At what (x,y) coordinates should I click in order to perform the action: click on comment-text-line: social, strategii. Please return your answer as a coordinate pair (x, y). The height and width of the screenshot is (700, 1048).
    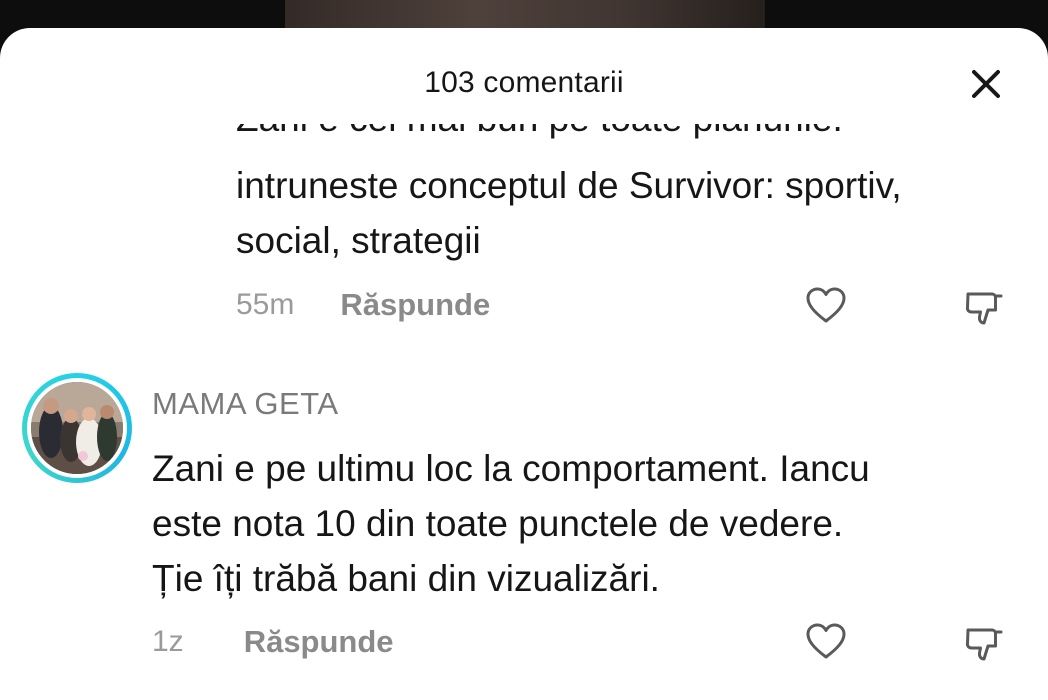
    Looking at the image, I should click on (358, 240).